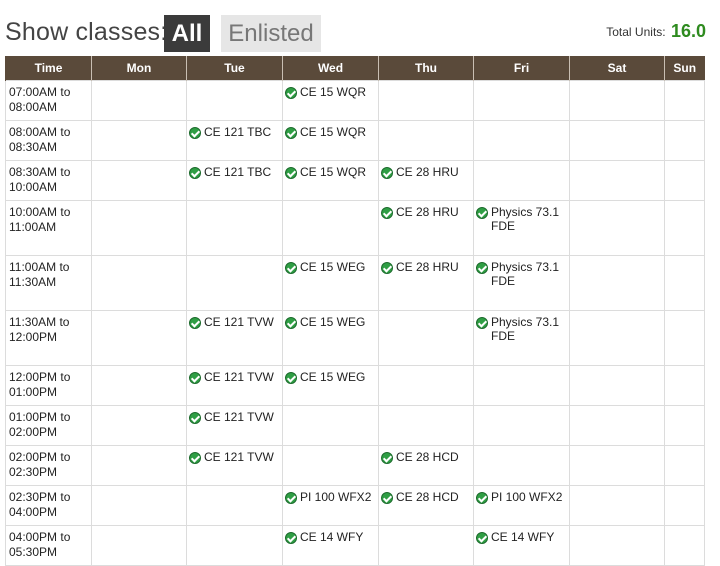 The height and width of the screenshot is (566, 720). I want to click on table-row: 08:00AM to 08:30AM CE 121 TBC CE 15 WQR, so click(355, 140).